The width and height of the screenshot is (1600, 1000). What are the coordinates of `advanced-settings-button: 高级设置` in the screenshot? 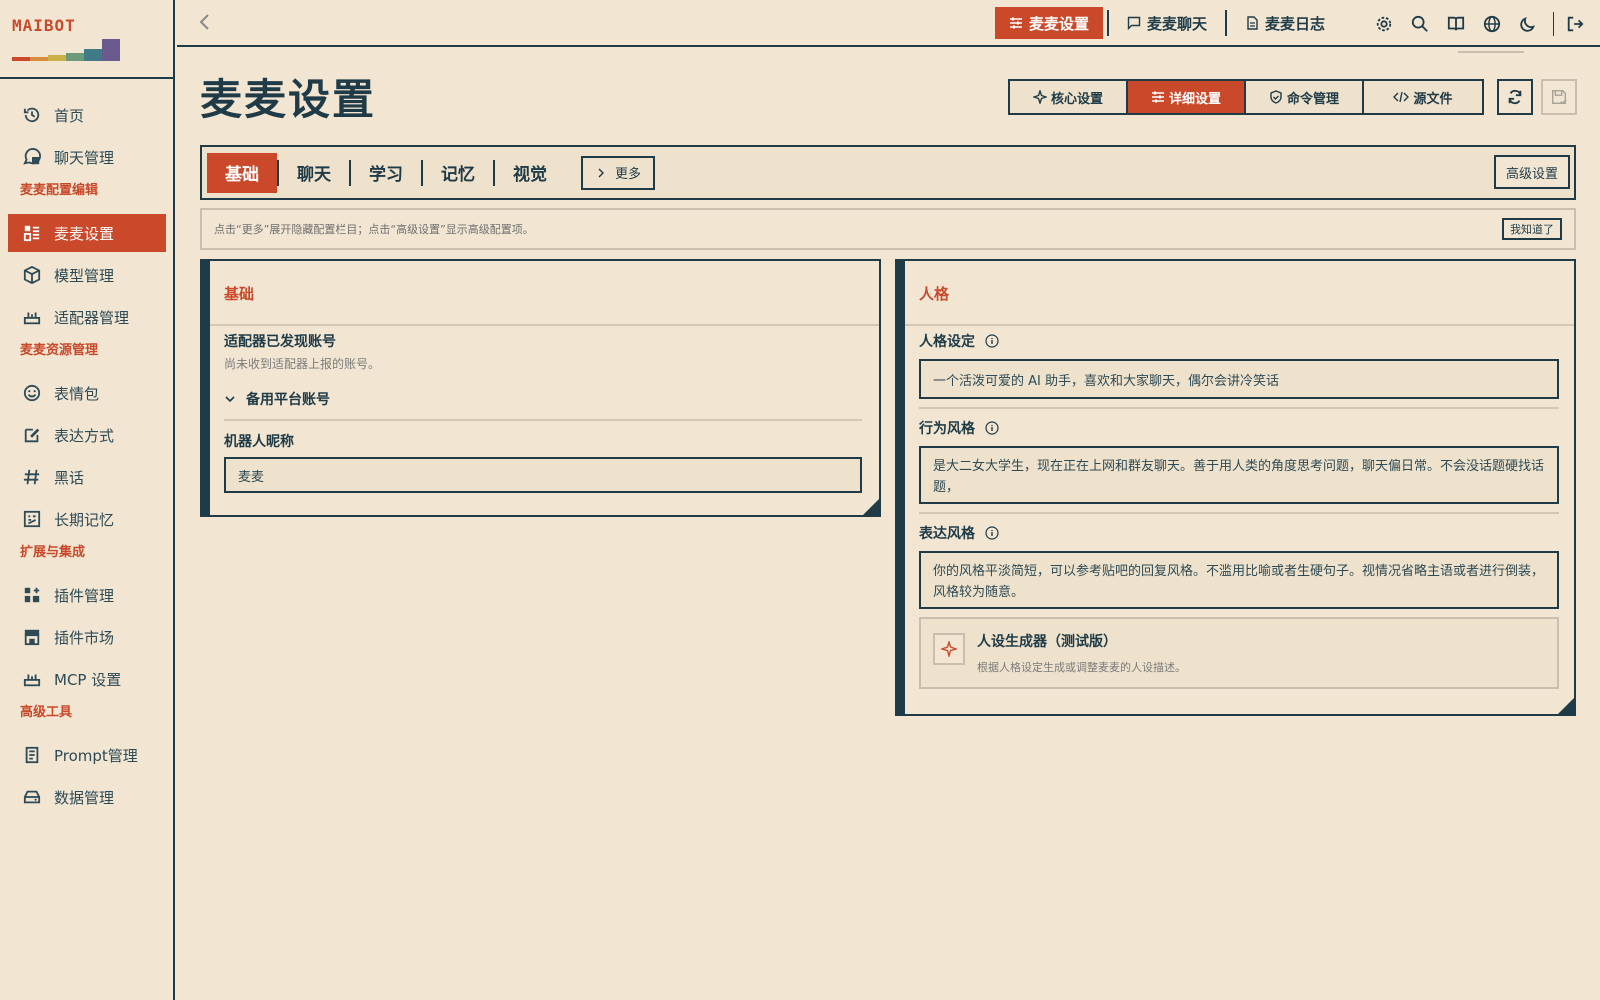 It's located at (1531, 172).